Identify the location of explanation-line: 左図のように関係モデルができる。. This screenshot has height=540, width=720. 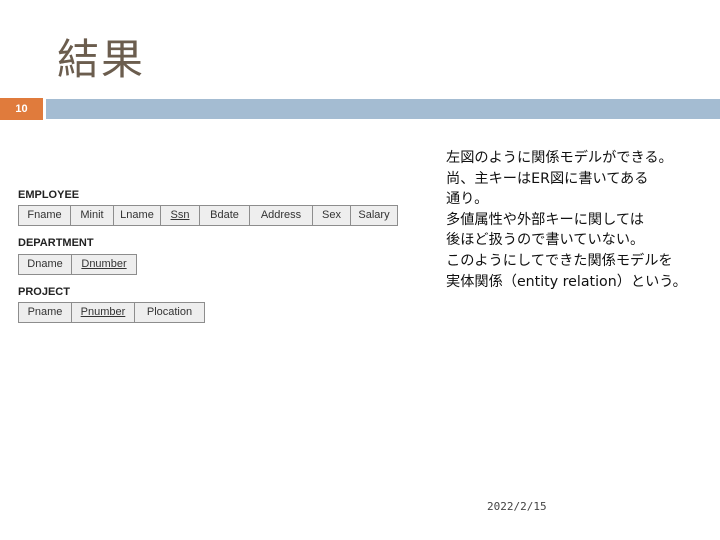
(559, 158).